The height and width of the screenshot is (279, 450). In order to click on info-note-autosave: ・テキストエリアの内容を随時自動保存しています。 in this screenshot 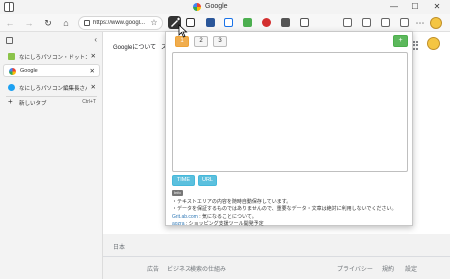, I will do `click(232, 202)`.